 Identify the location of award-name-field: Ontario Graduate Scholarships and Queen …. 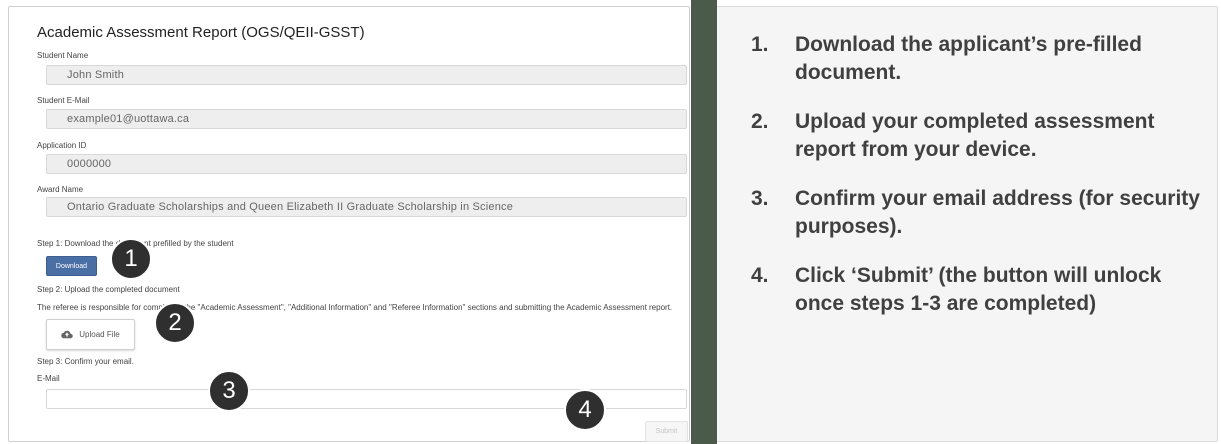
(366, 207).